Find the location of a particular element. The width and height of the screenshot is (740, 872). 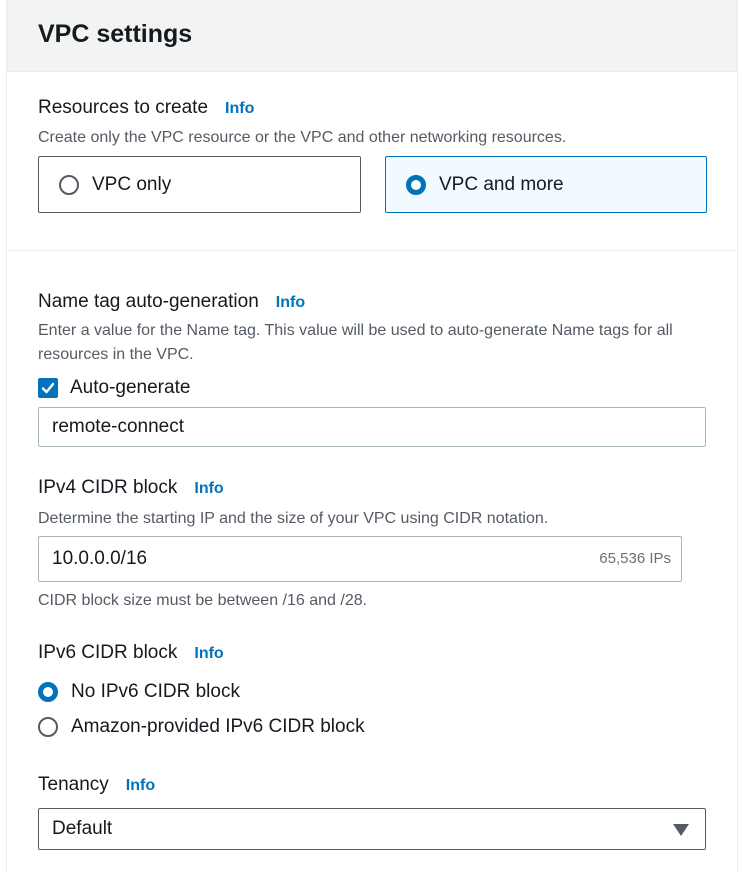

tile-vpc-and-more-label: VPC and more is located at coordinates (501, 184).